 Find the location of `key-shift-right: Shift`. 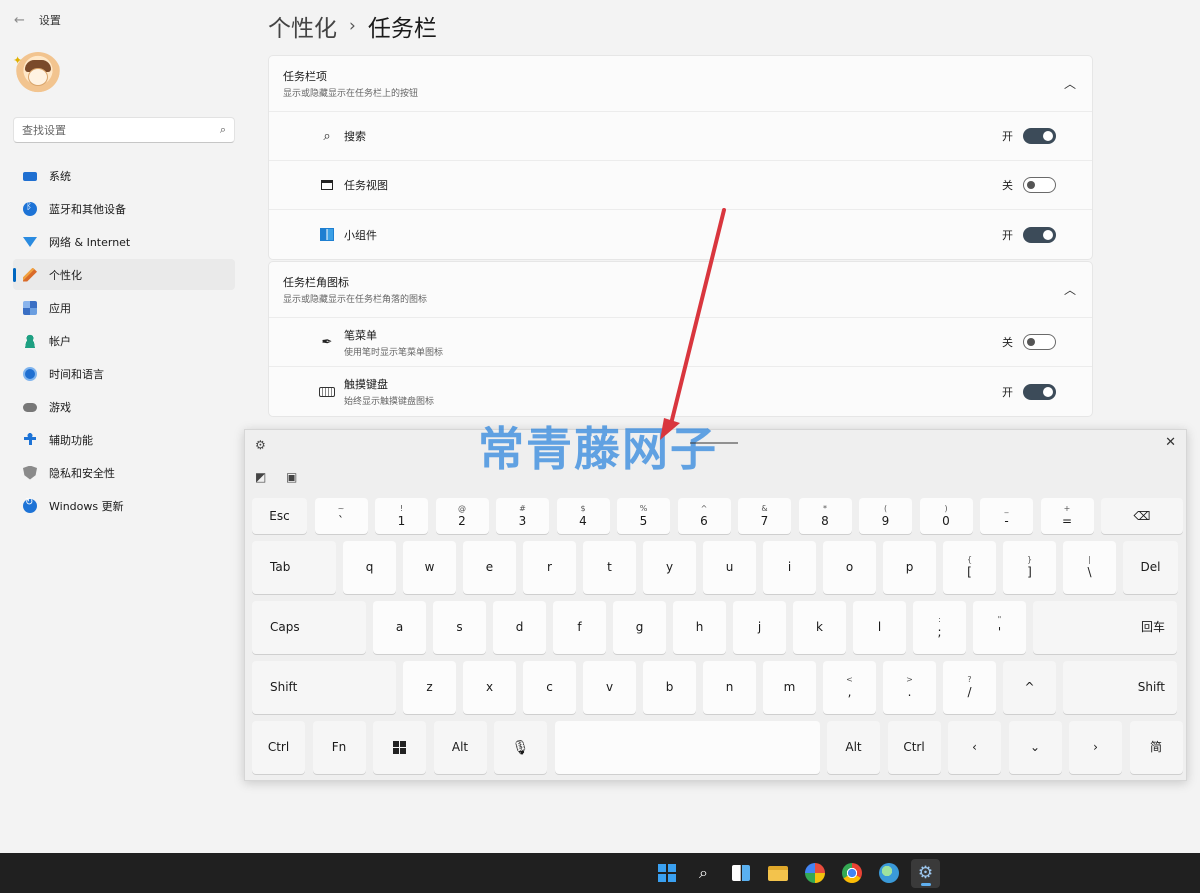

key-shift-right: Shift is located at coordinates (1120, 687).